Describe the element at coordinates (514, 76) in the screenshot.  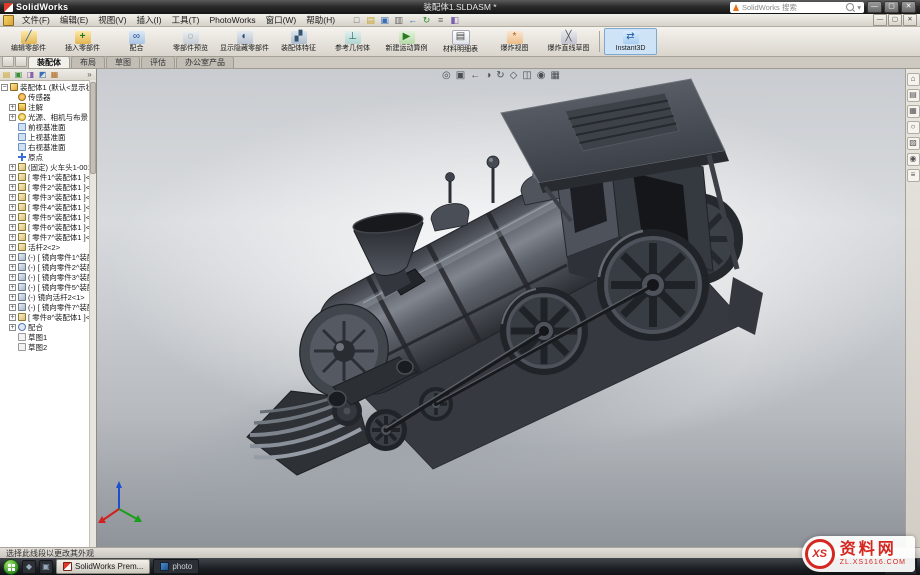
I see `view-orientation-icon: ◇` at that location.